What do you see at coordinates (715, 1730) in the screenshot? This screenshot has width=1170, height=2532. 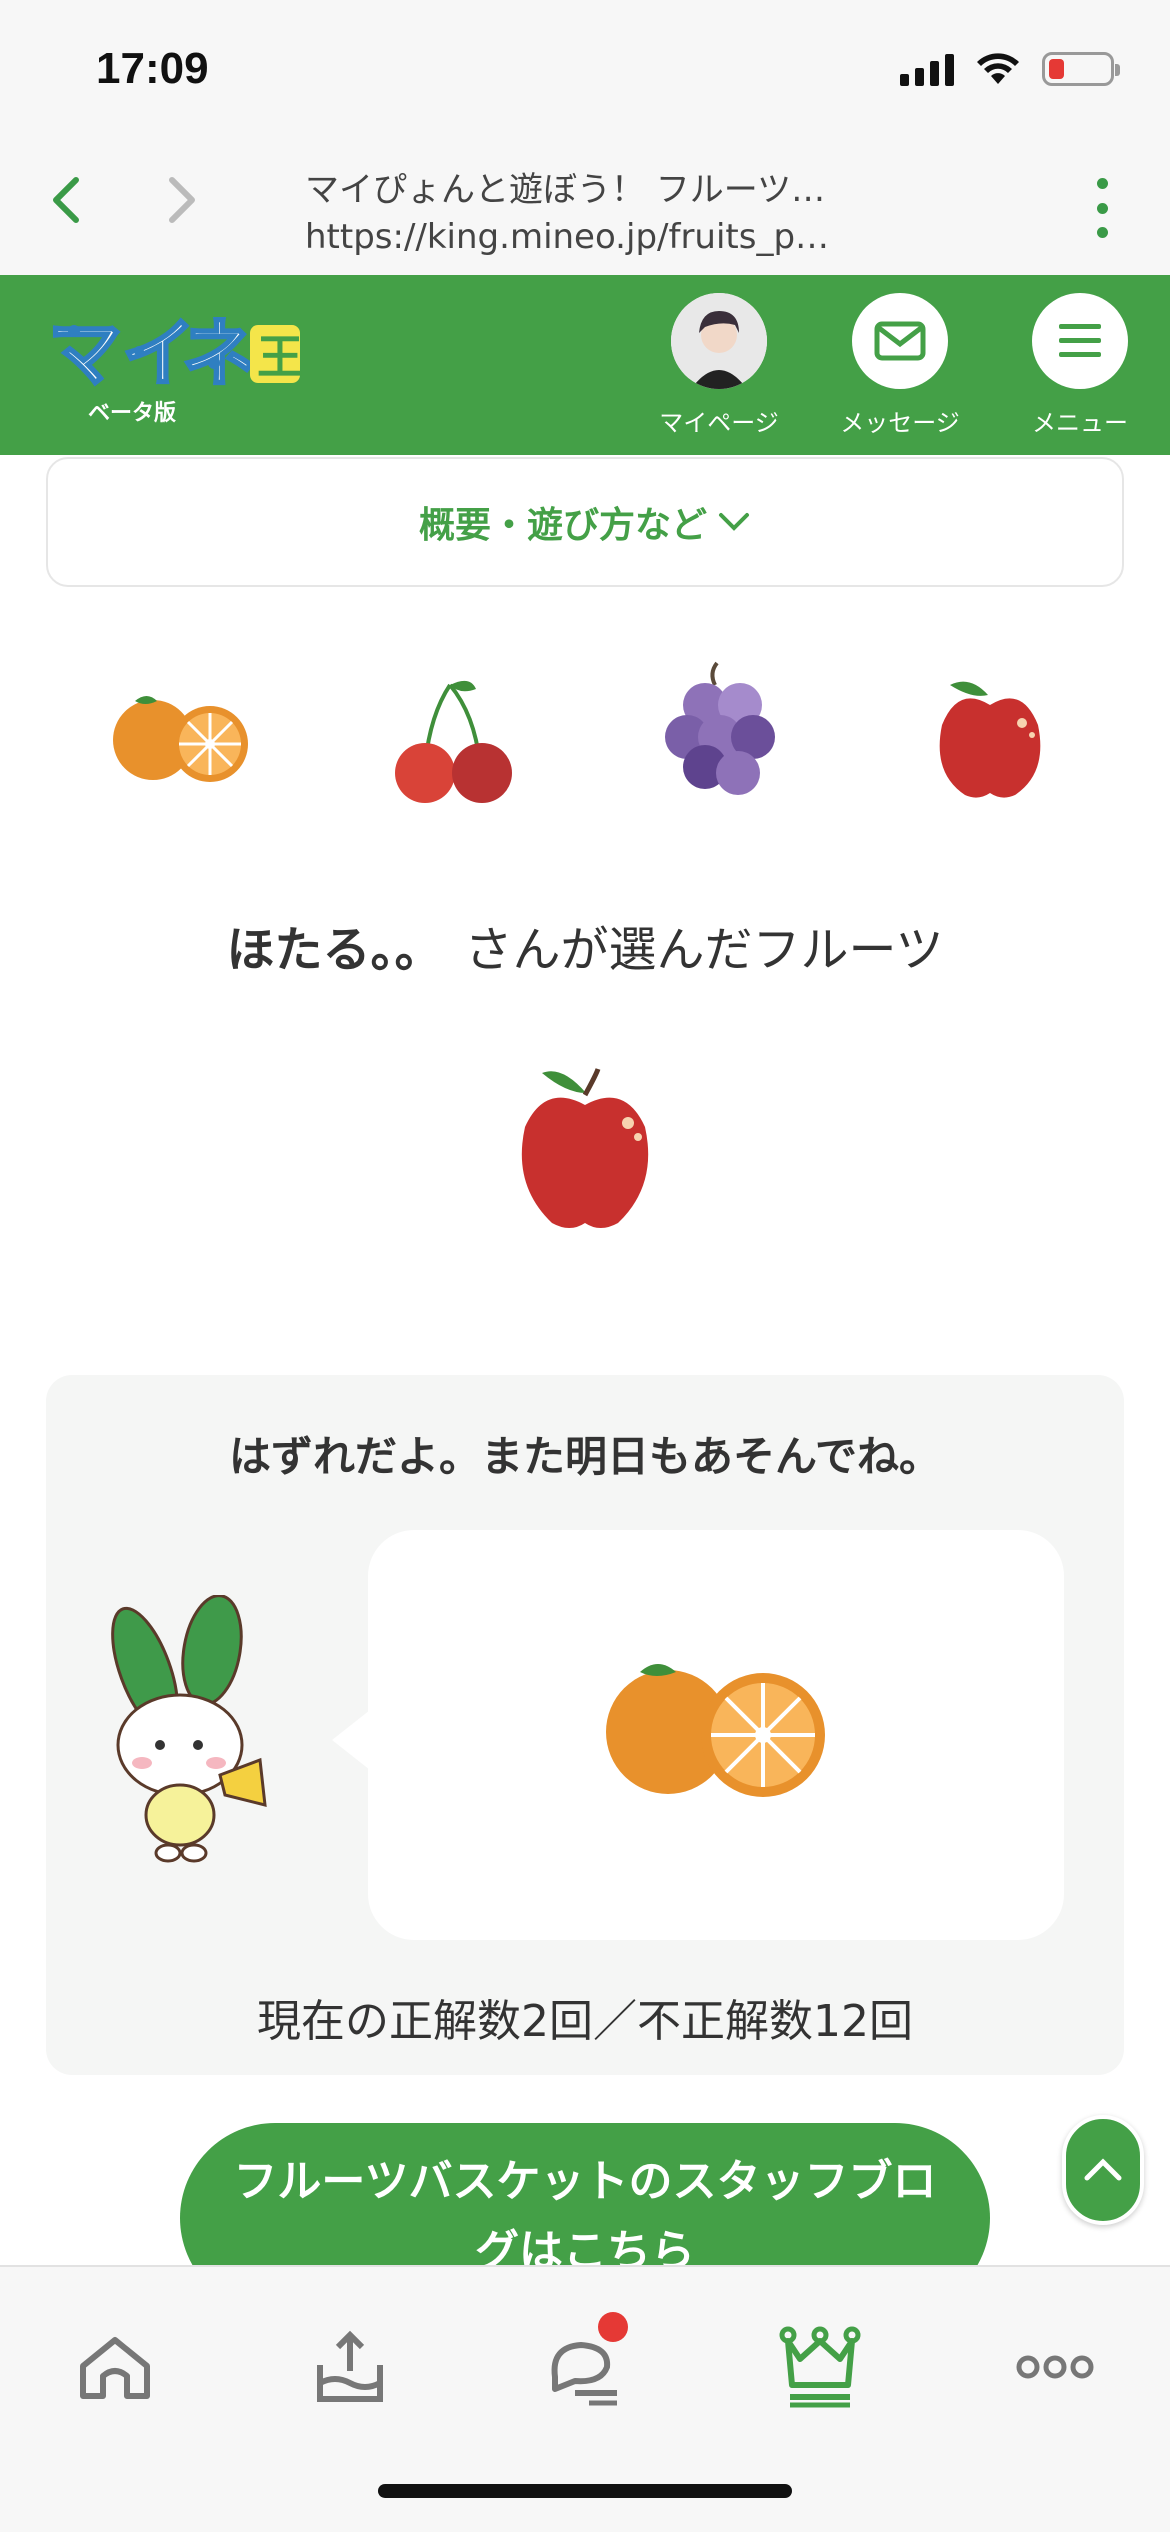 I see `result-orange-icon` at bounding box center [715, 1730].